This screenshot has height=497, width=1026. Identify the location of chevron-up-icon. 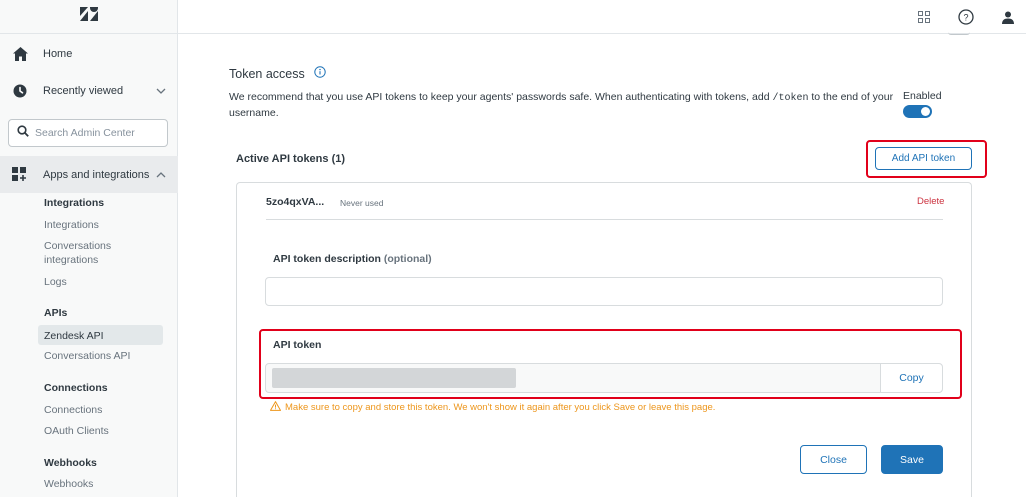
(161, 175).